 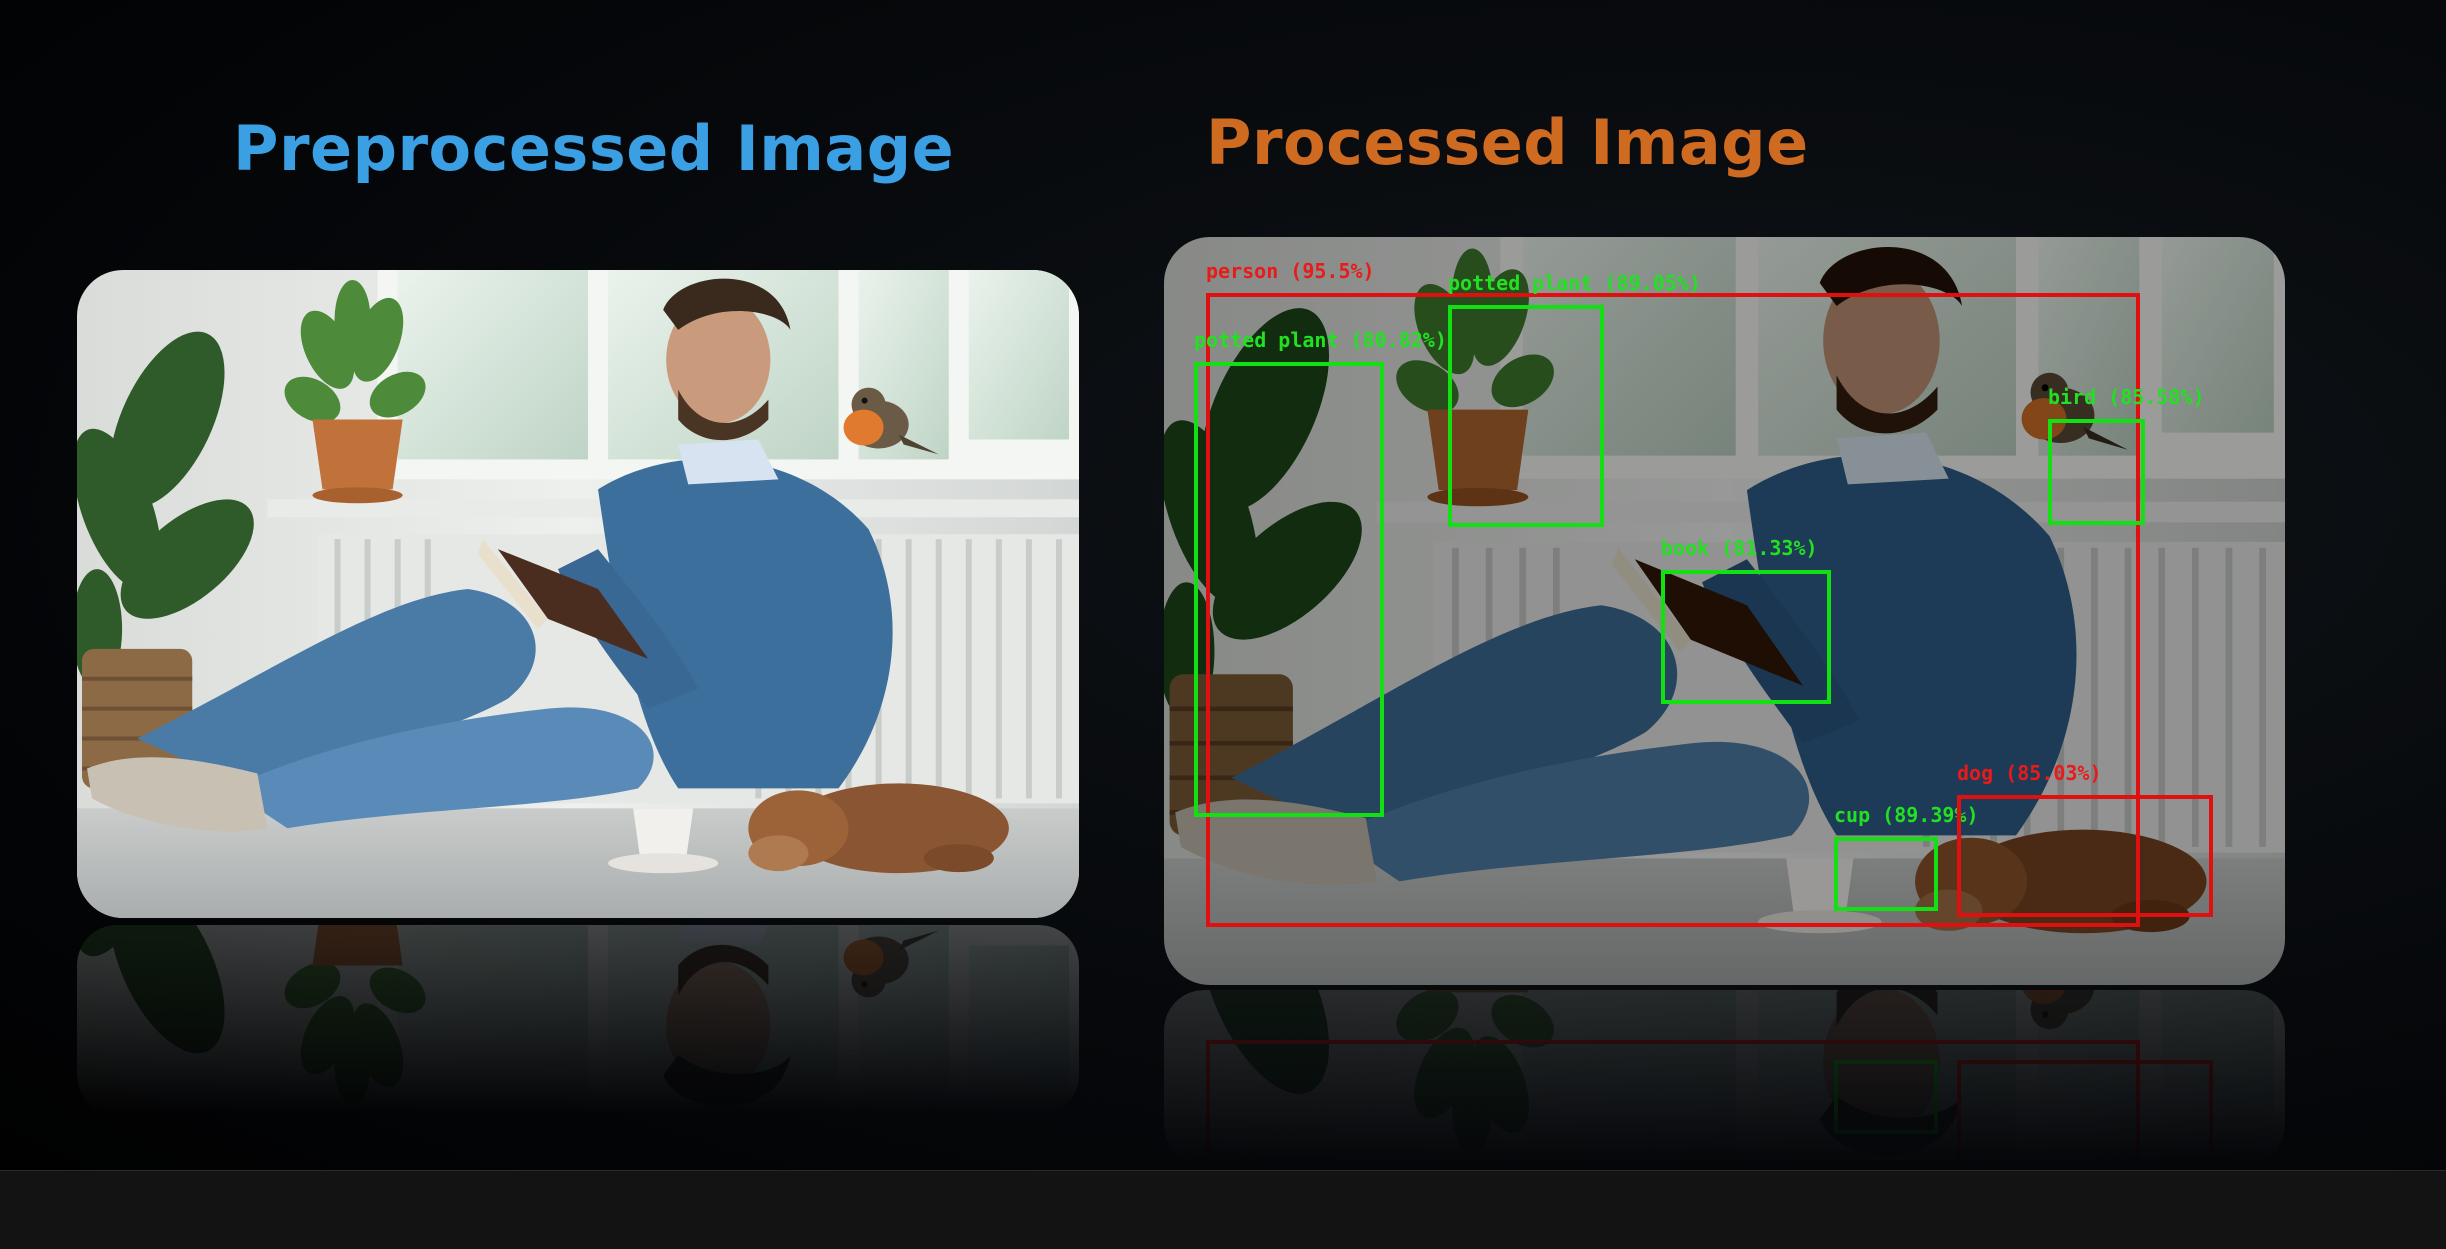 I want to click on detection-label-potted-plant-2: potted plant (89.05%), so click(x=1574, y=283).